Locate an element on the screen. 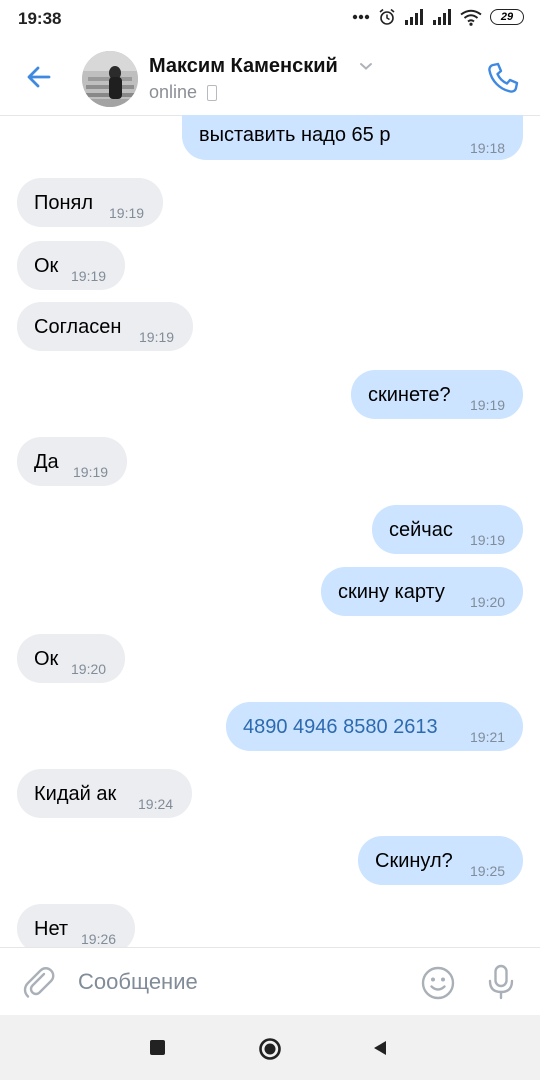 The width and height of the screenshot is (540, 1080). system-navigation-bar is located at coordinates (270, 1047).